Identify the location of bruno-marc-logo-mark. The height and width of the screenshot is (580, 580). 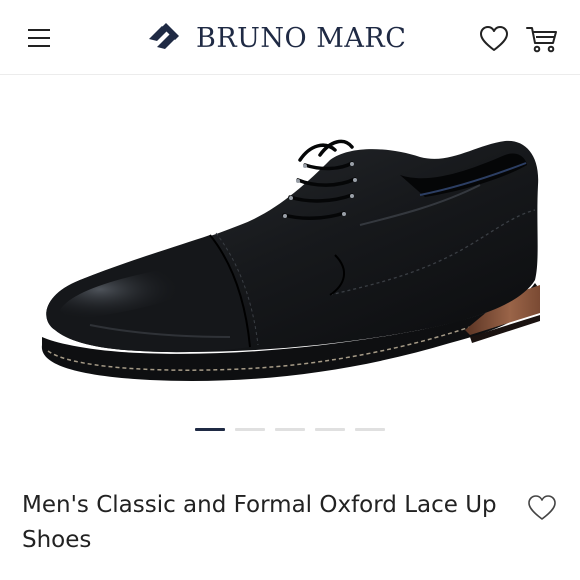
(164, 36).